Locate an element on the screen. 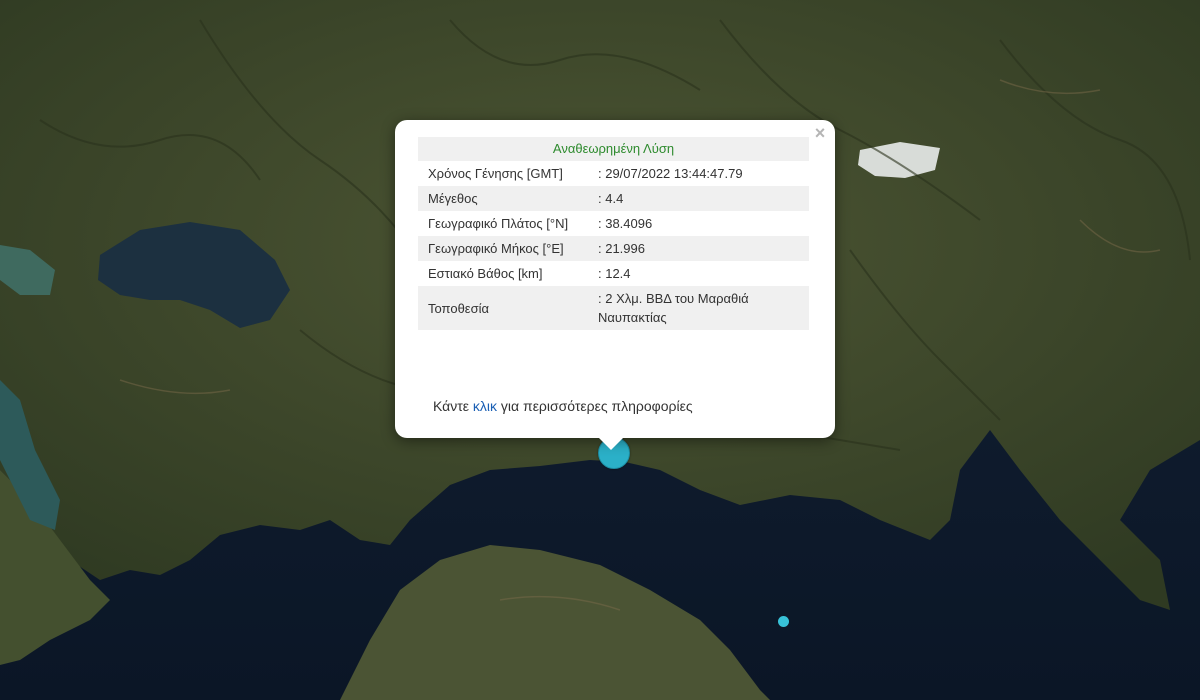  location-value: : 2 Χλμ. ΒΒΔ του Μαραθιά Ναυπακτίας is located at coordinates (698, 308).